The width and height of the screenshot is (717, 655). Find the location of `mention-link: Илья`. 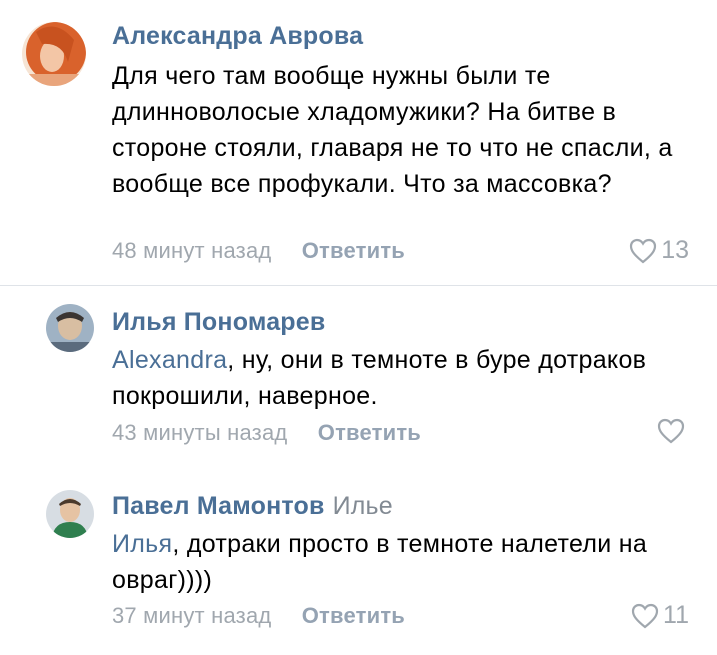

mention-link: Илья is located at coordinates (142, 544).